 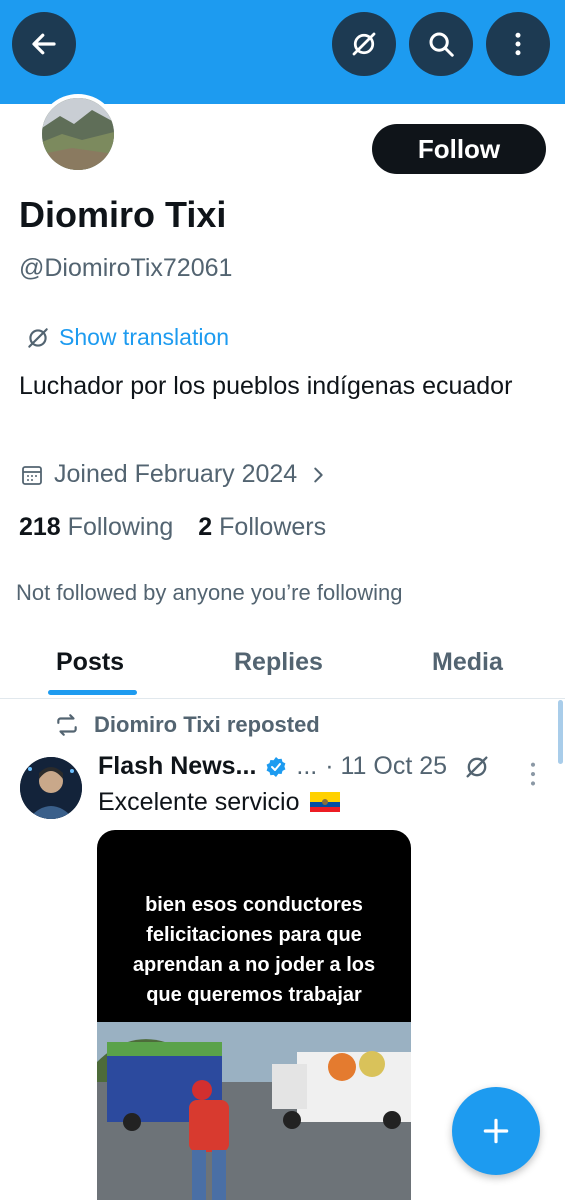 What do you see at coordinates (560, 732) in the screenshot?
I see `scrollbar` at bounding box center [560, 732].